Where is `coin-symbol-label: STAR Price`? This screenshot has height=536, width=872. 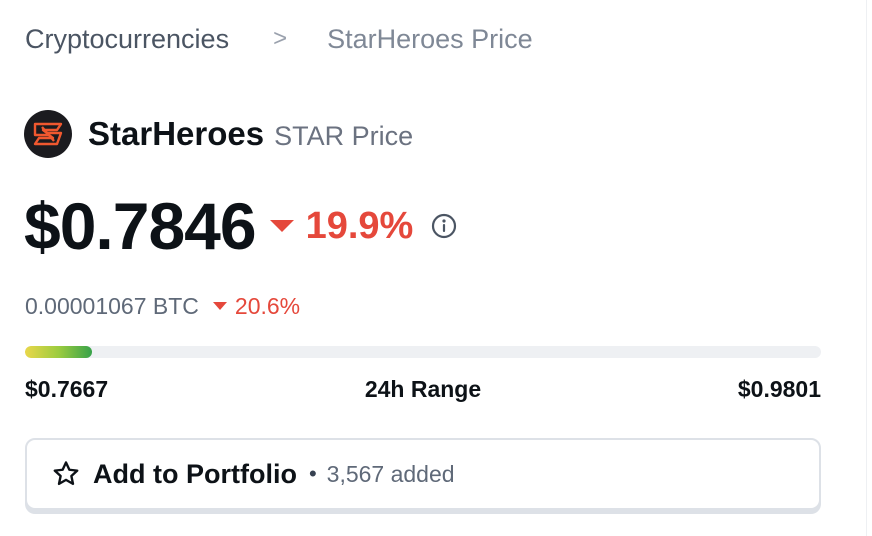 coin-symbol-label: STAR Price is located at coordinates (344, 135).